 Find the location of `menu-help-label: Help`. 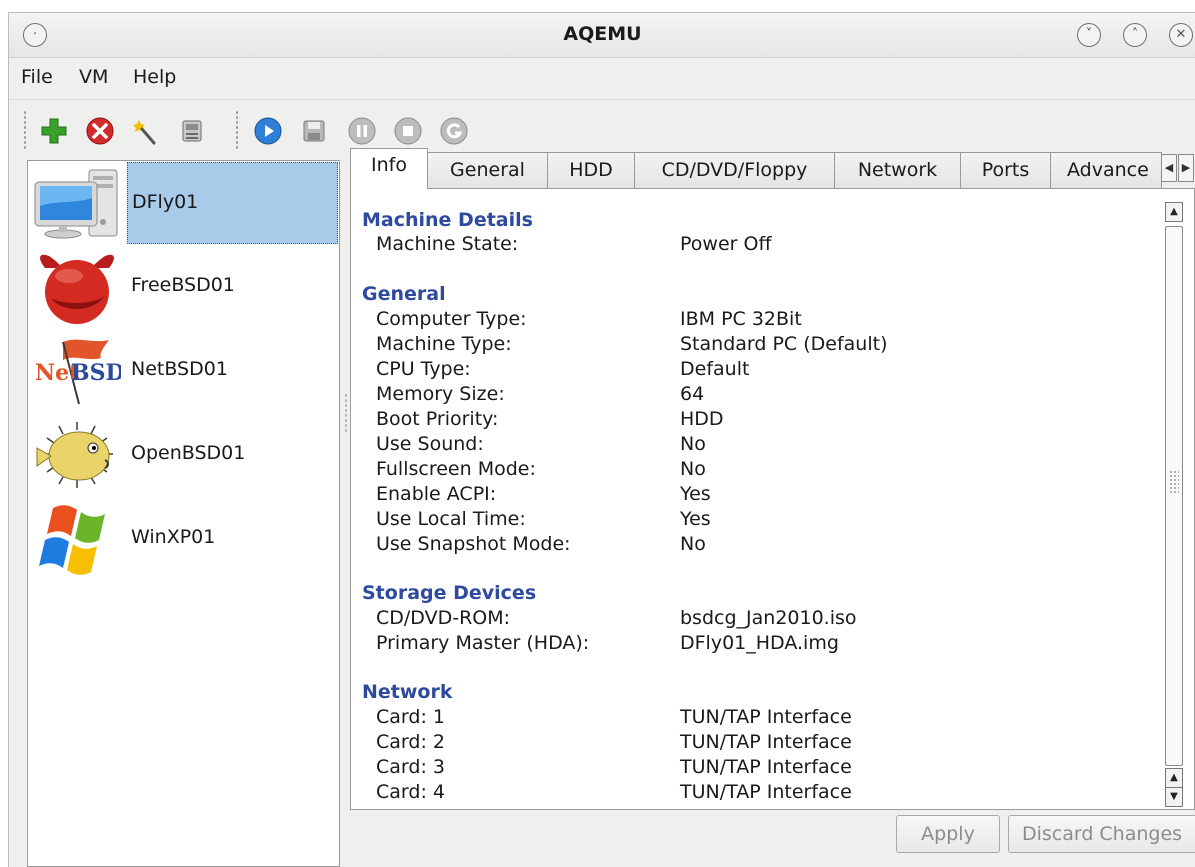

menu-help-label: Help is located at coordinates (155, 77).